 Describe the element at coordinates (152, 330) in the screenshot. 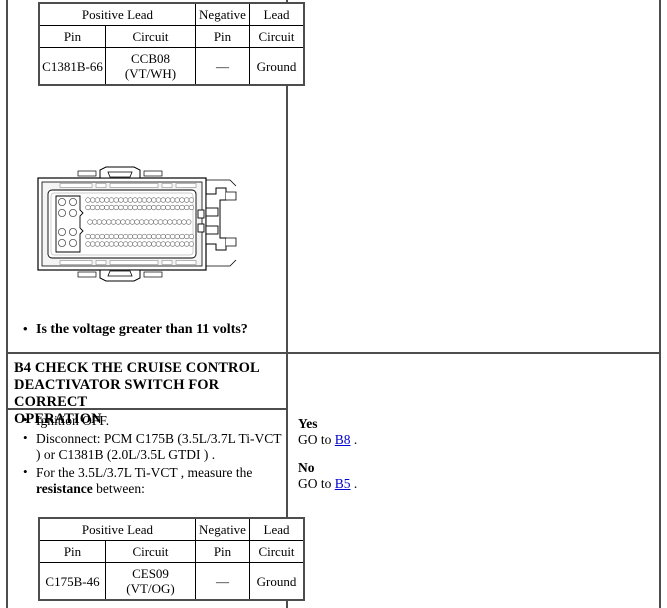

I see `list-item: Is the voltage greater than 11 volts?` at that location.